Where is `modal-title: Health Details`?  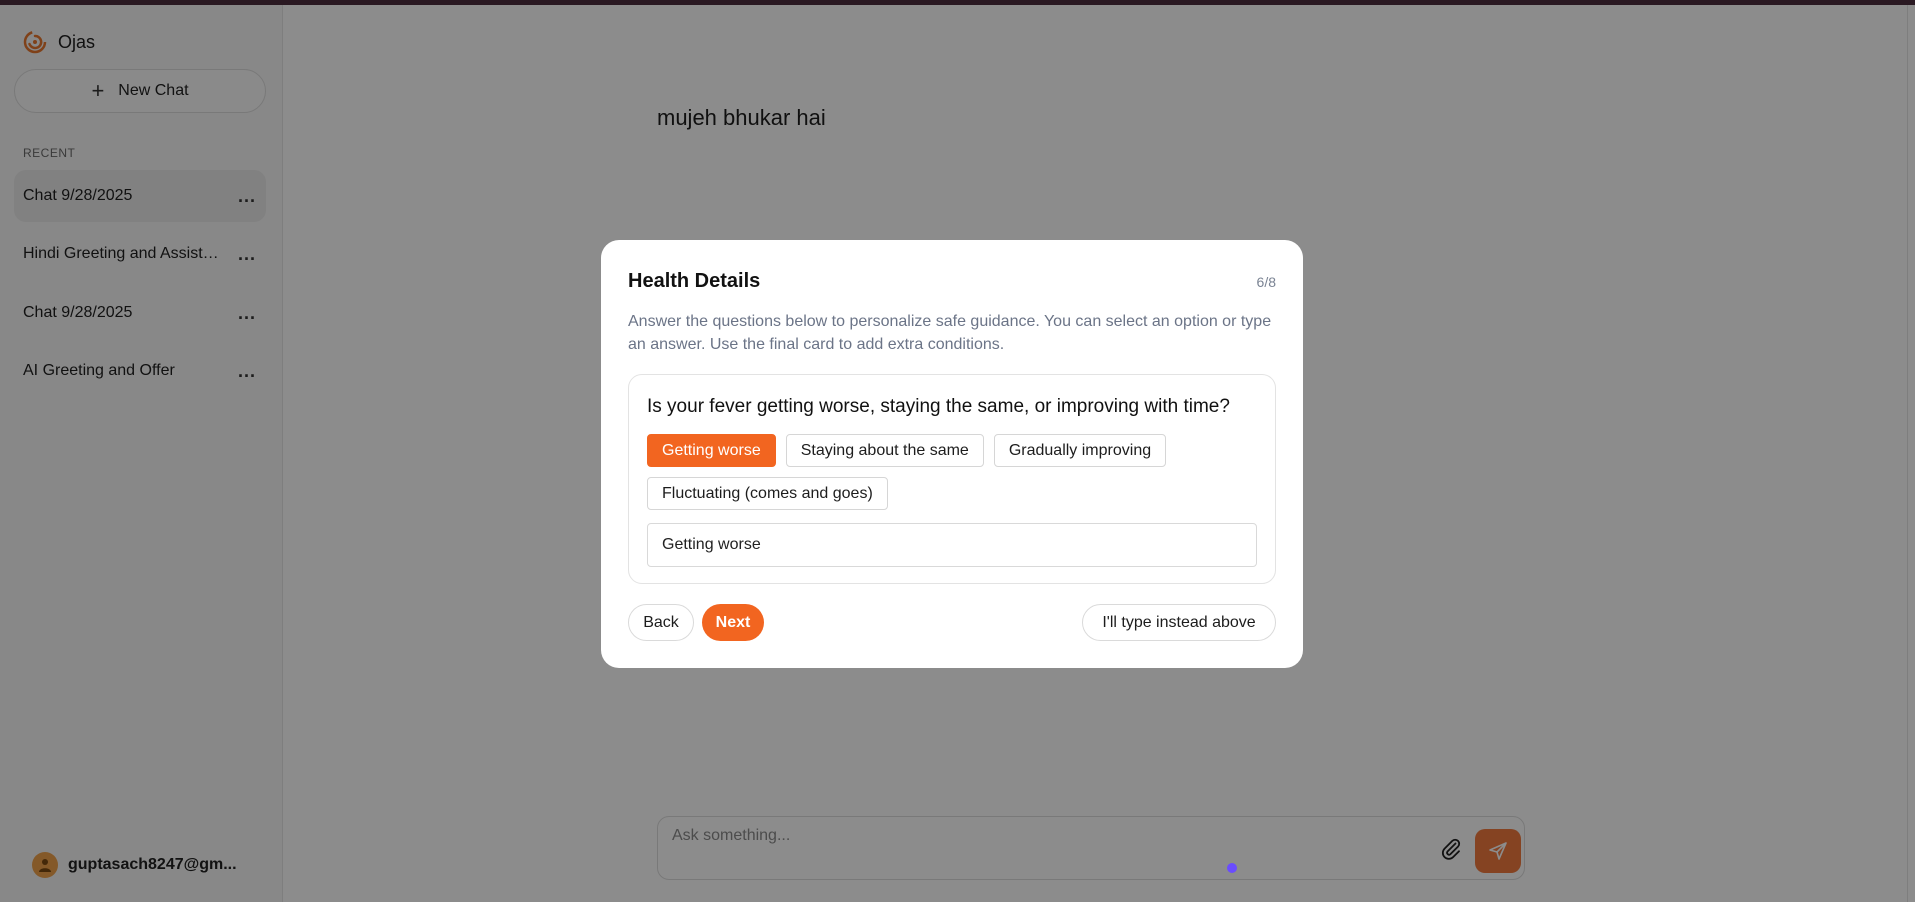
modal-title: Health Details is located at coordinates (694, 281).